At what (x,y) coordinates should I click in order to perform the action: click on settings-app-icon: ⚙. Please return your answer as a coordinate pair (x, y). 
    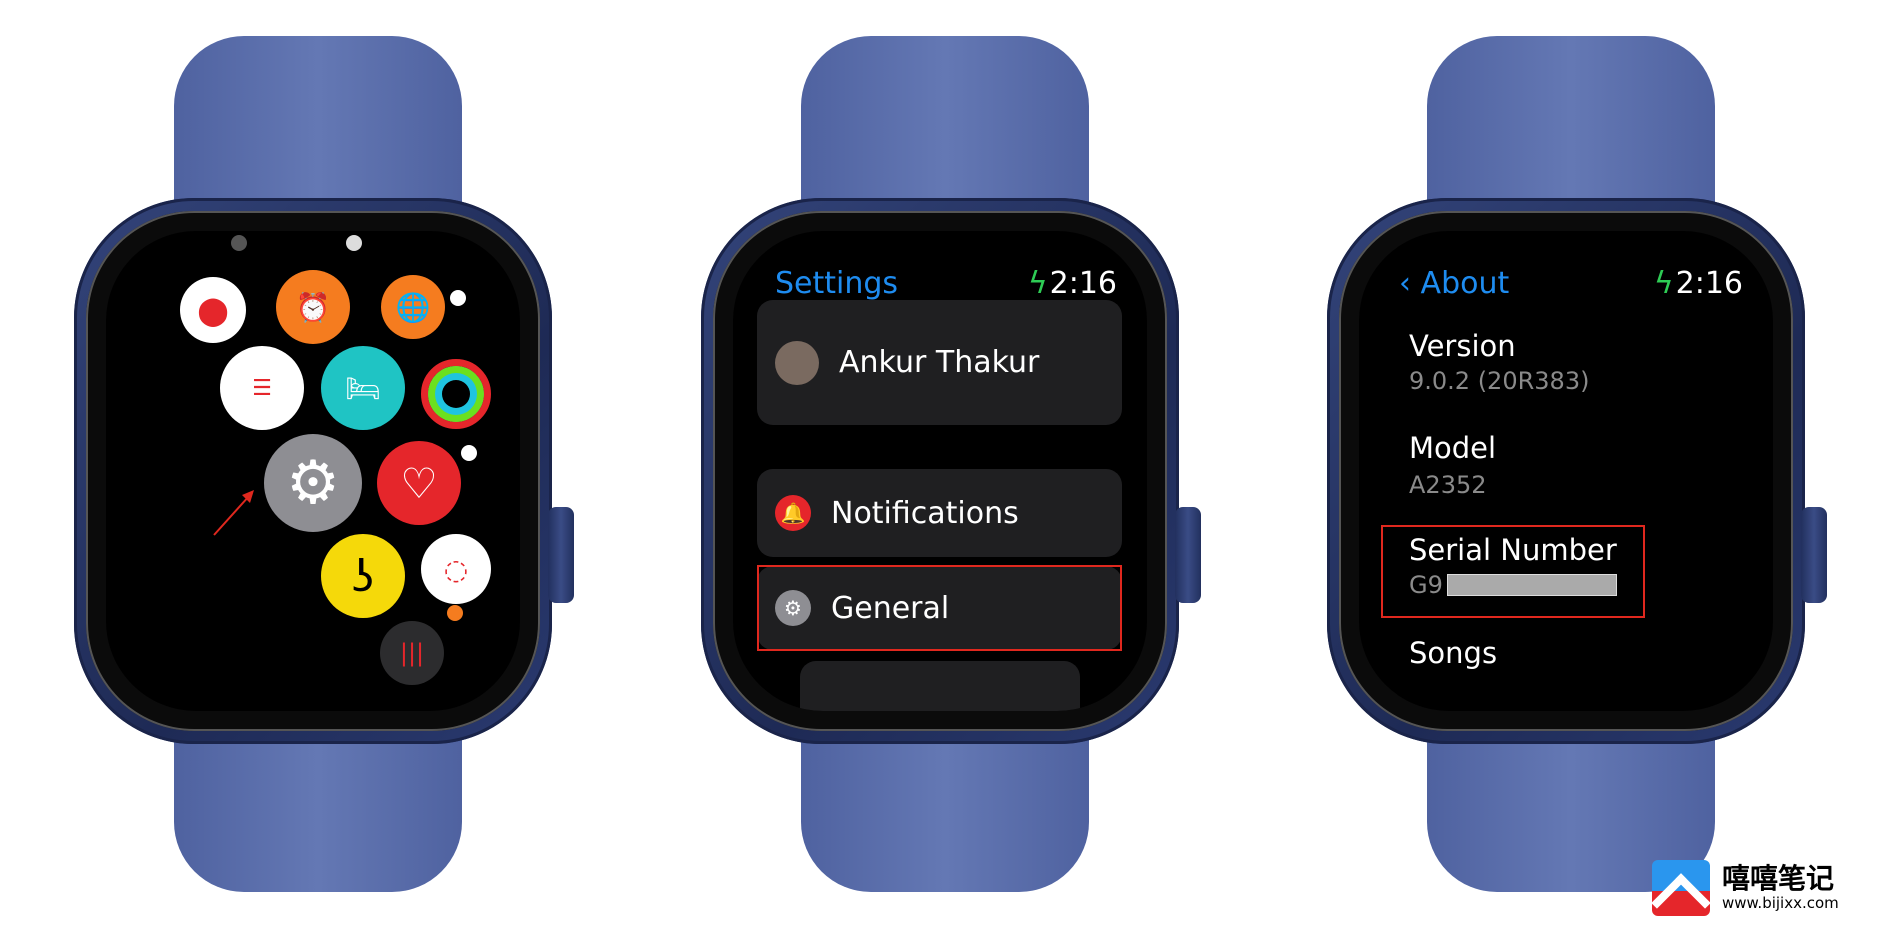
    Looking at the image, I should click on (313, 483).